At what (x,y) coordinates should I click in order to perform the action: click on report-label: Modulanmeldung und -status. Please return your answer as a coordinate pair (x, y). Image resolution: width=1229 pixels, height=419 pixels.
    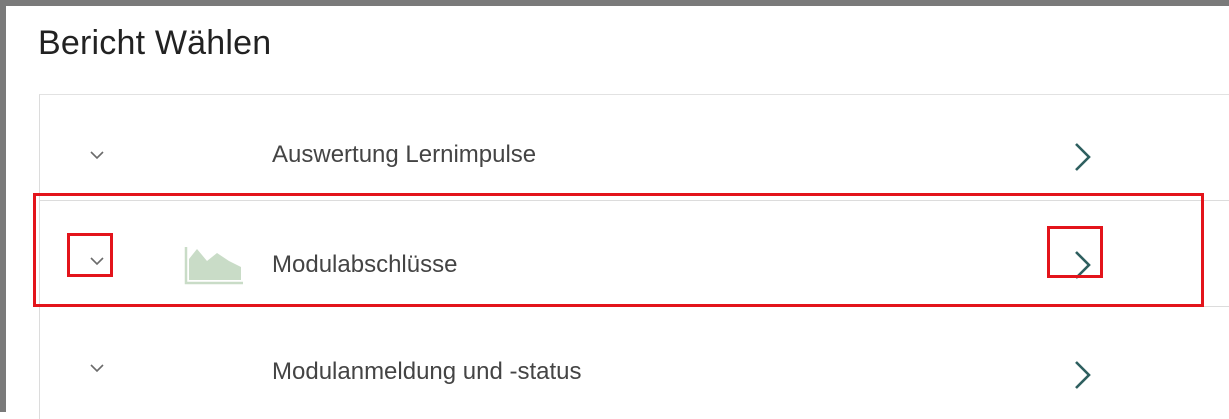
    Looking at the image, I should click on (427, 371).